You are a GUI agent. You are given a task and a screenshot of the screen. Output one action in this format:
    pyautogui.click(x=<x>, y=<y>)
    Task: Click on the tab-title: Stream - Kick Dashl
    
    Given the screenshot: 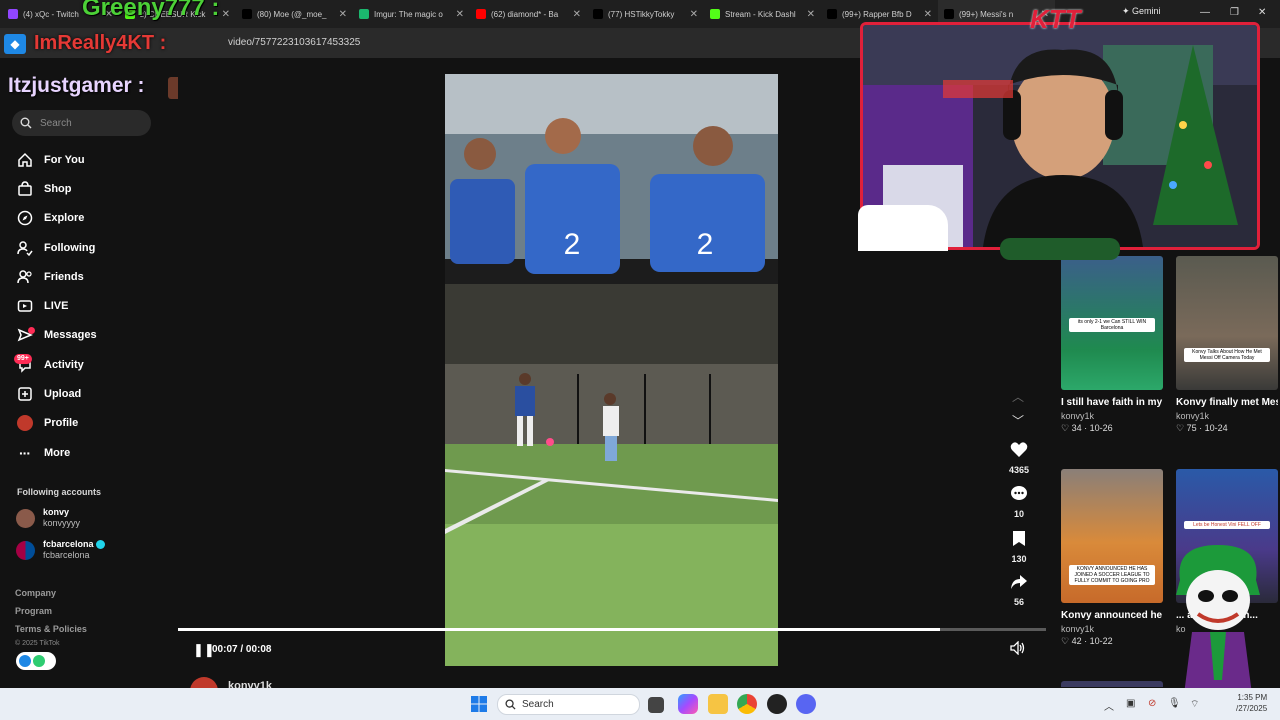 What is the action you would take?
    pyautogui.click(x=760, y=14)
    